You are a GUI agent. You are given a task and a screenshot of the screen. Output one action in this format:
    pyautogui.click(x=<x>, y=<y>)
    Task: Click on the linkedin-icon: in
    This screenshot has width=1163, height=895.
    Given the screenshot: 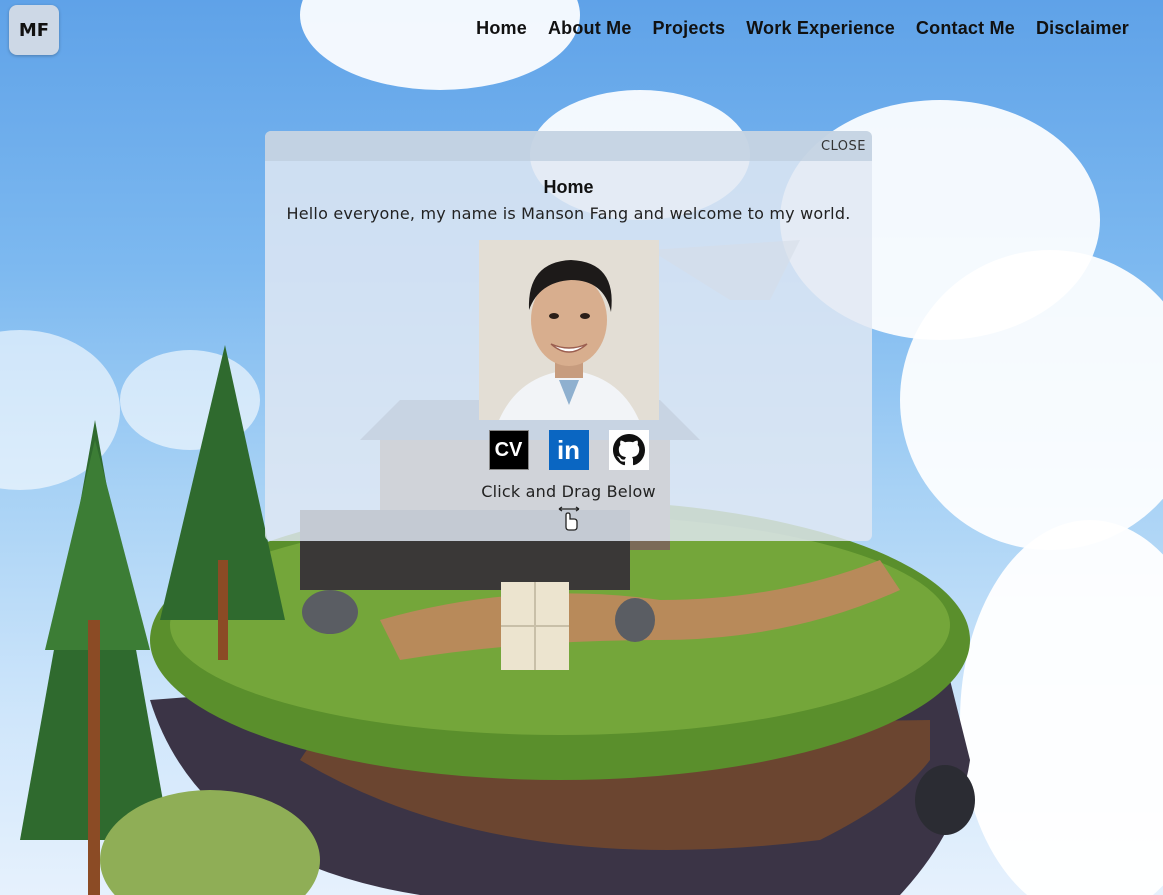 What is the action you would take?
    pyautogui.click(x=568, y=450)
    